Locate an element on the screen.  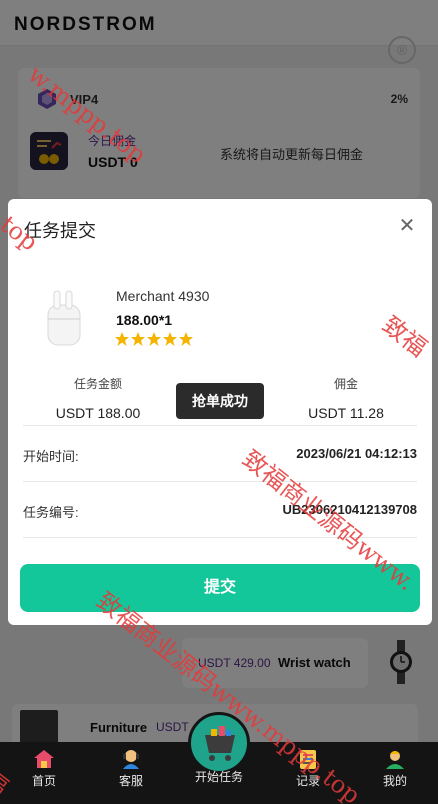
airpods-image is located at coordinates (64, 318).